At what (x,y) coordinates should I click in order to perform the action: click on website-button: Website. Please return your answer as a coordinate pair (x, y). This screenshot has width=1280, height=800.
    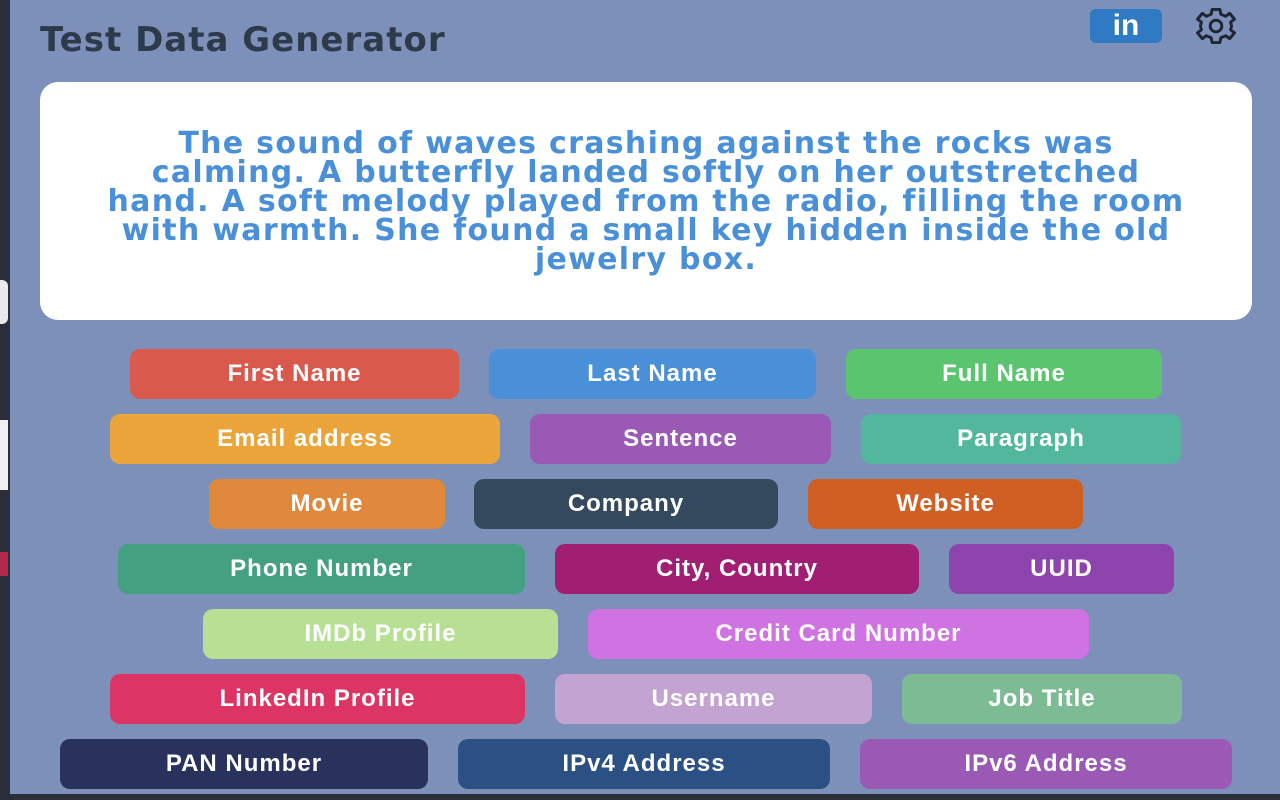
    Looking at the image, I should click on (945, 504).